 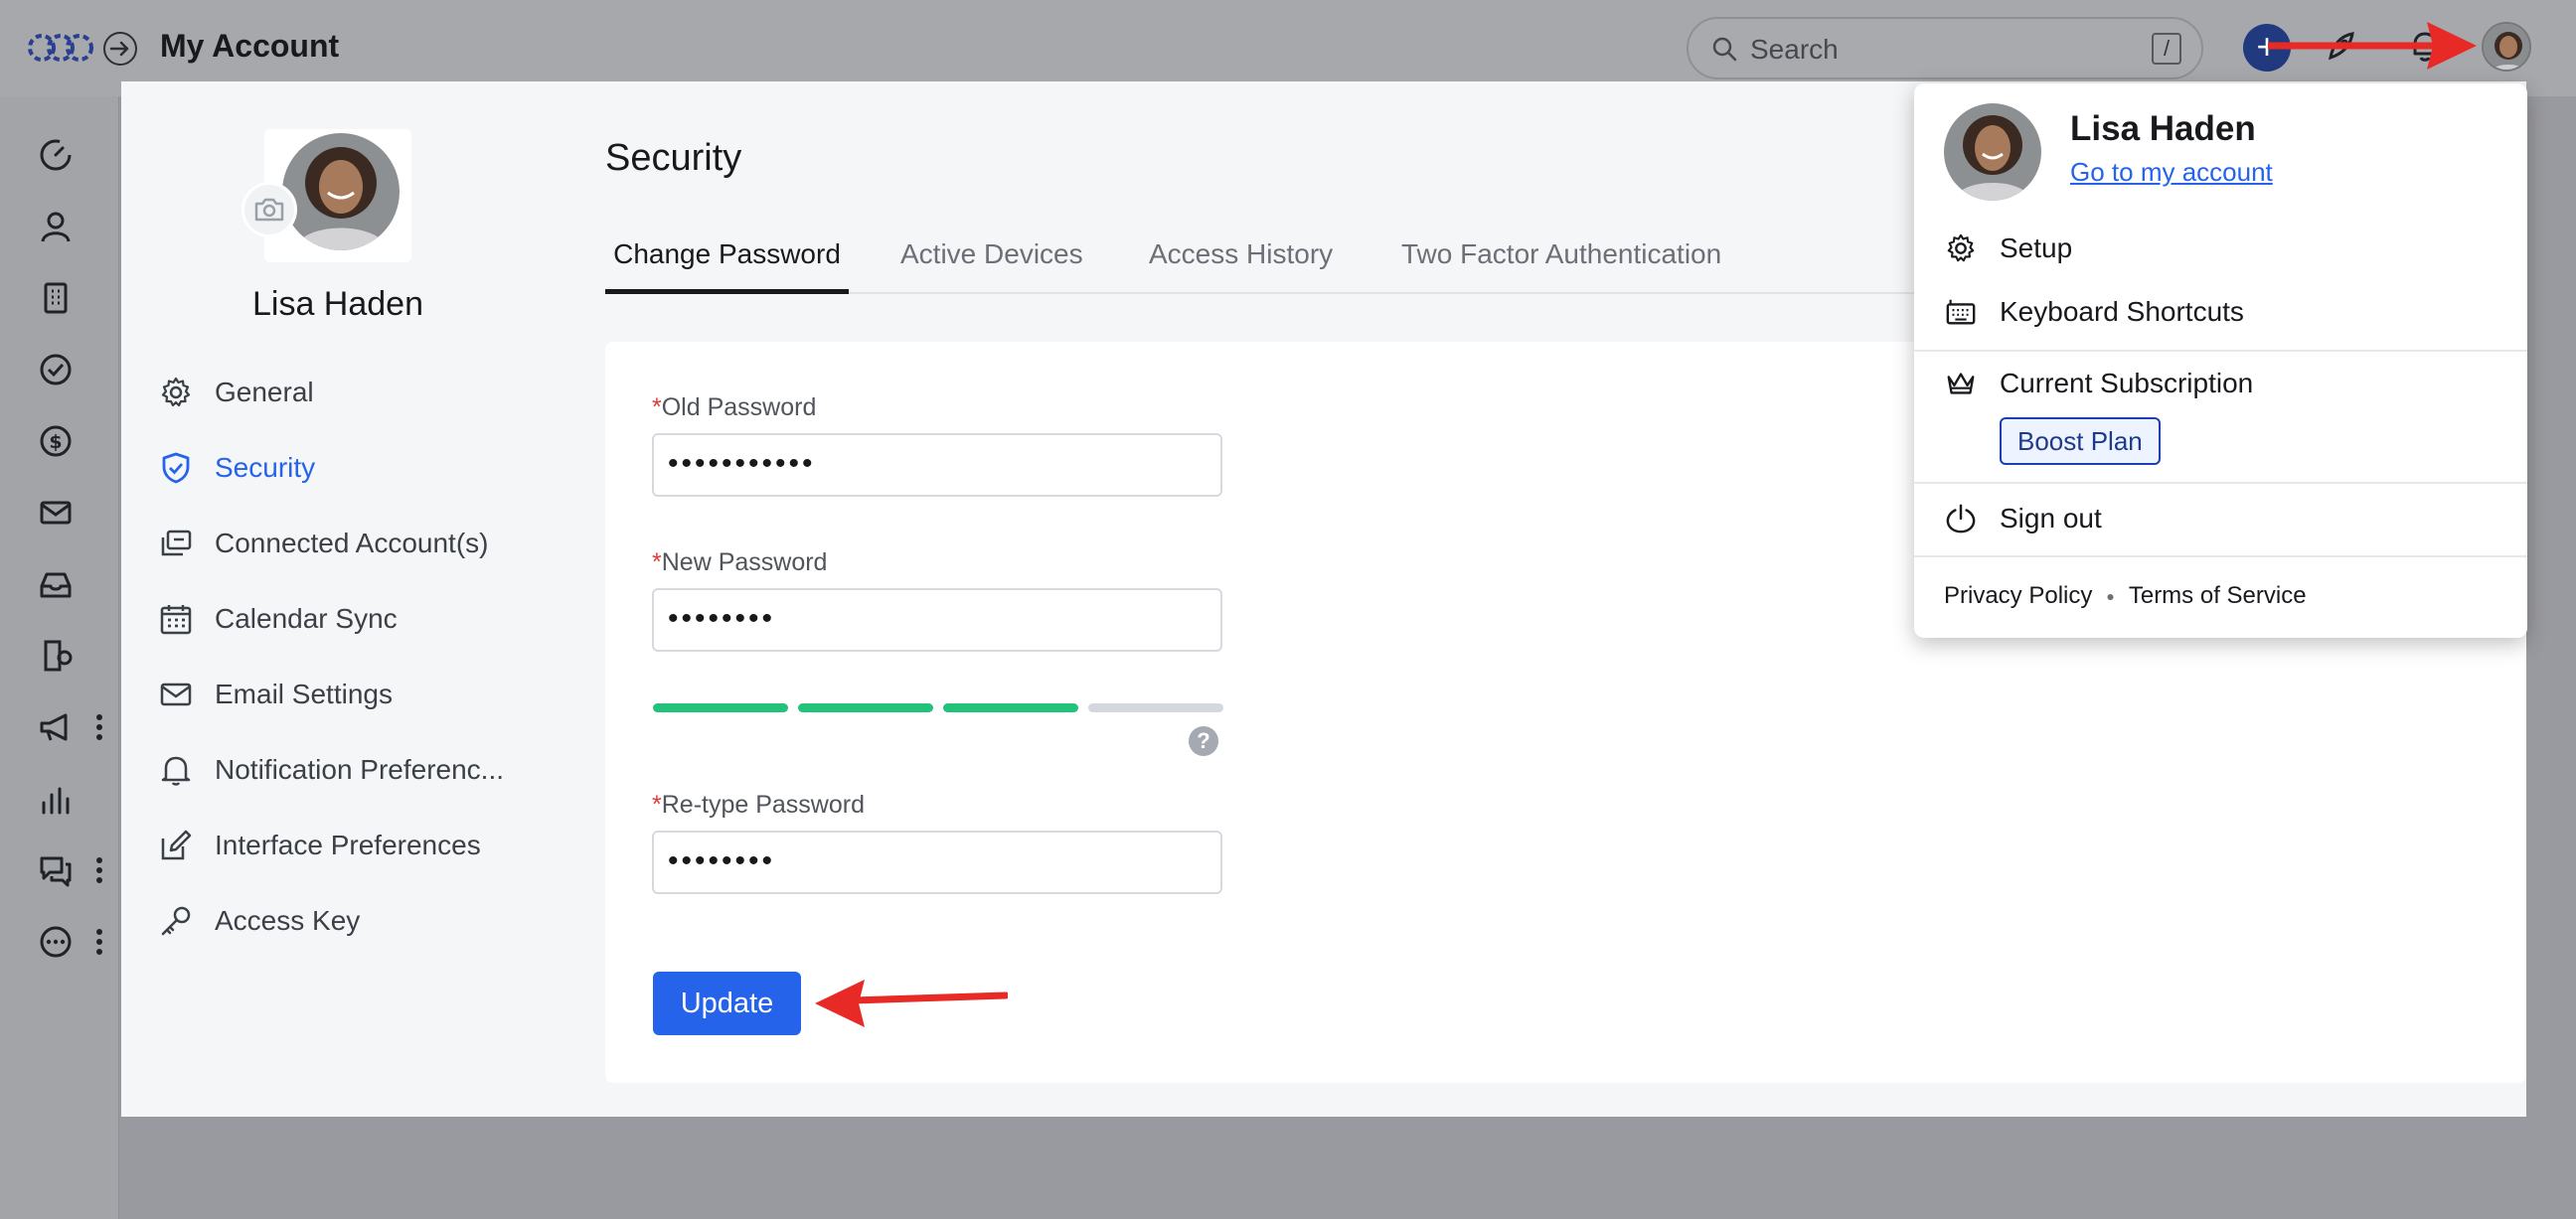 I want to click on menu-item-setup: Setup, so click(x=2008, y=248).